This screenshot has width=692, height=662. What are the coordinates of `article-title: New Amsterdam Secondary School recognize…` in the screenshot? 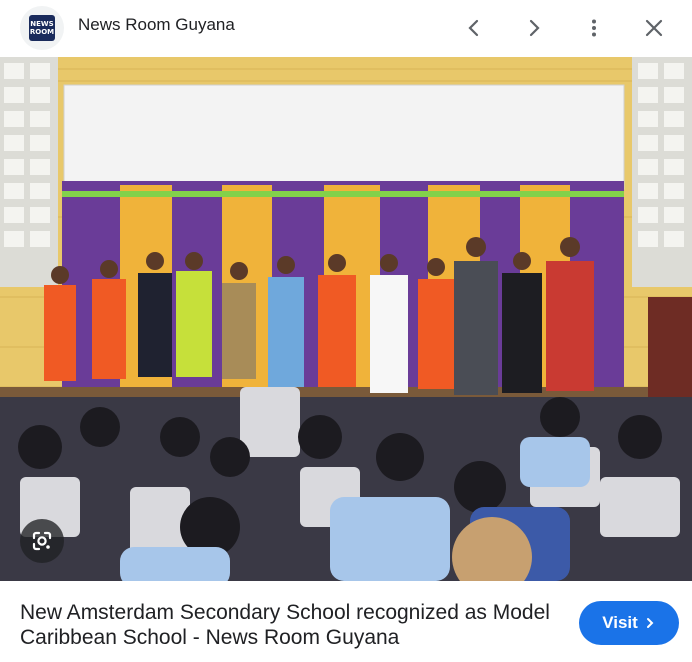 It's located at (290, 625).